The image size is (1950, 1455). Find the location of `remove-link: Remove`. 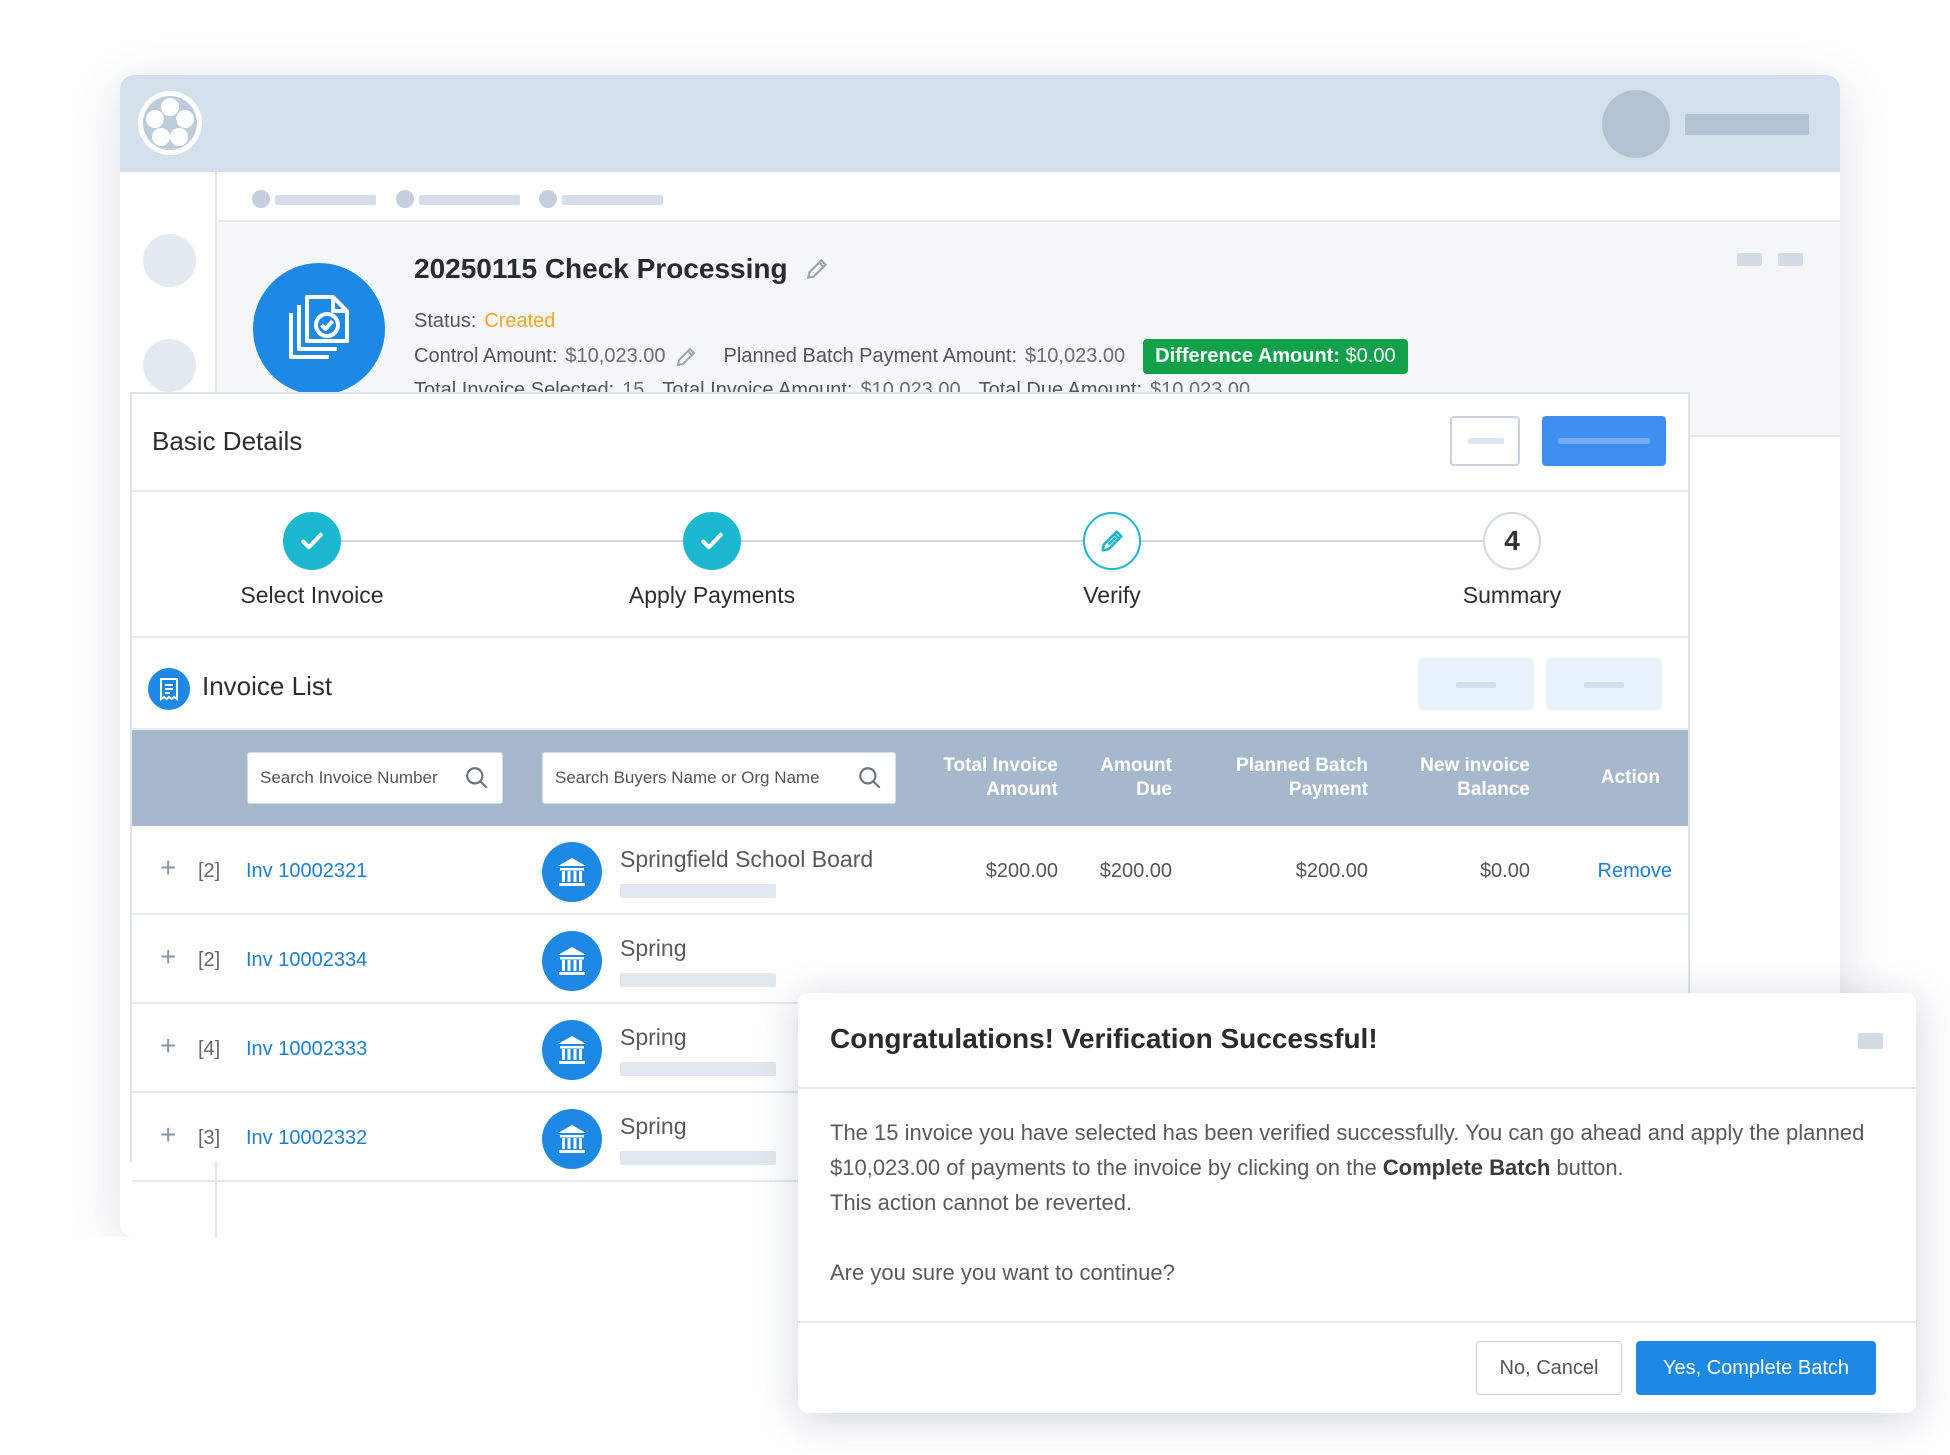

remove-link: Remove is located at coordinates (1635, 871).